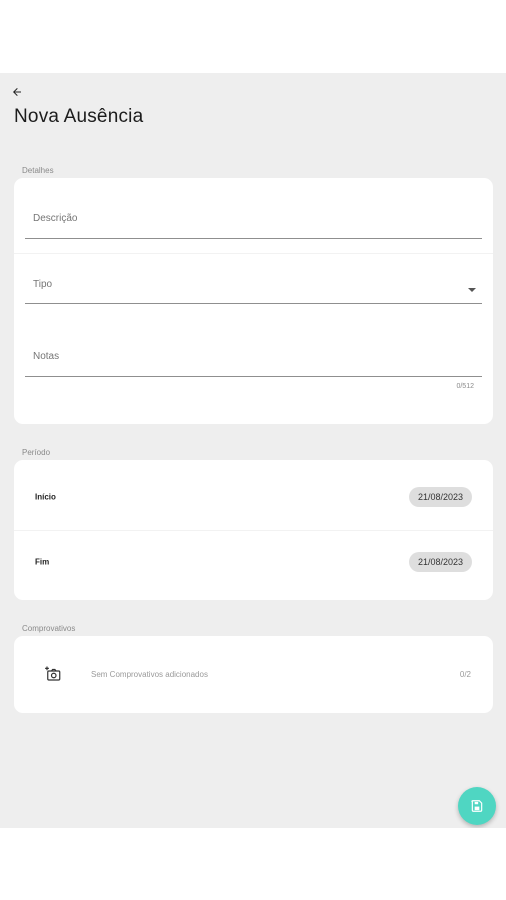  I want to click on arrow-left-icon, so click(17, 92).